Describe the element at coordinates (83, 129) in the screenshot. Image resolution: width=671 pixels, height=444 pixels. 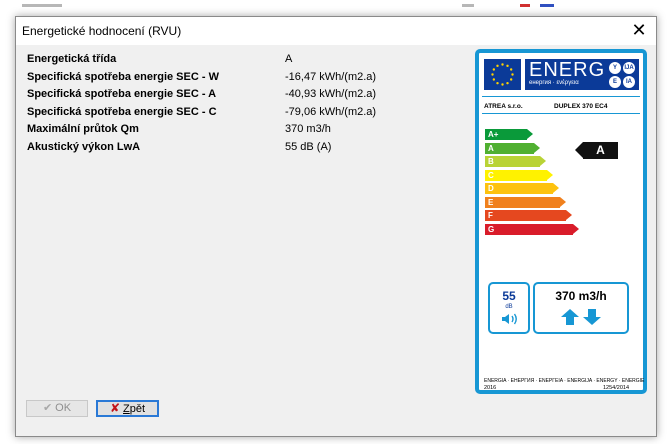
I see `property-name: Maximální průtok Qm` at that location.